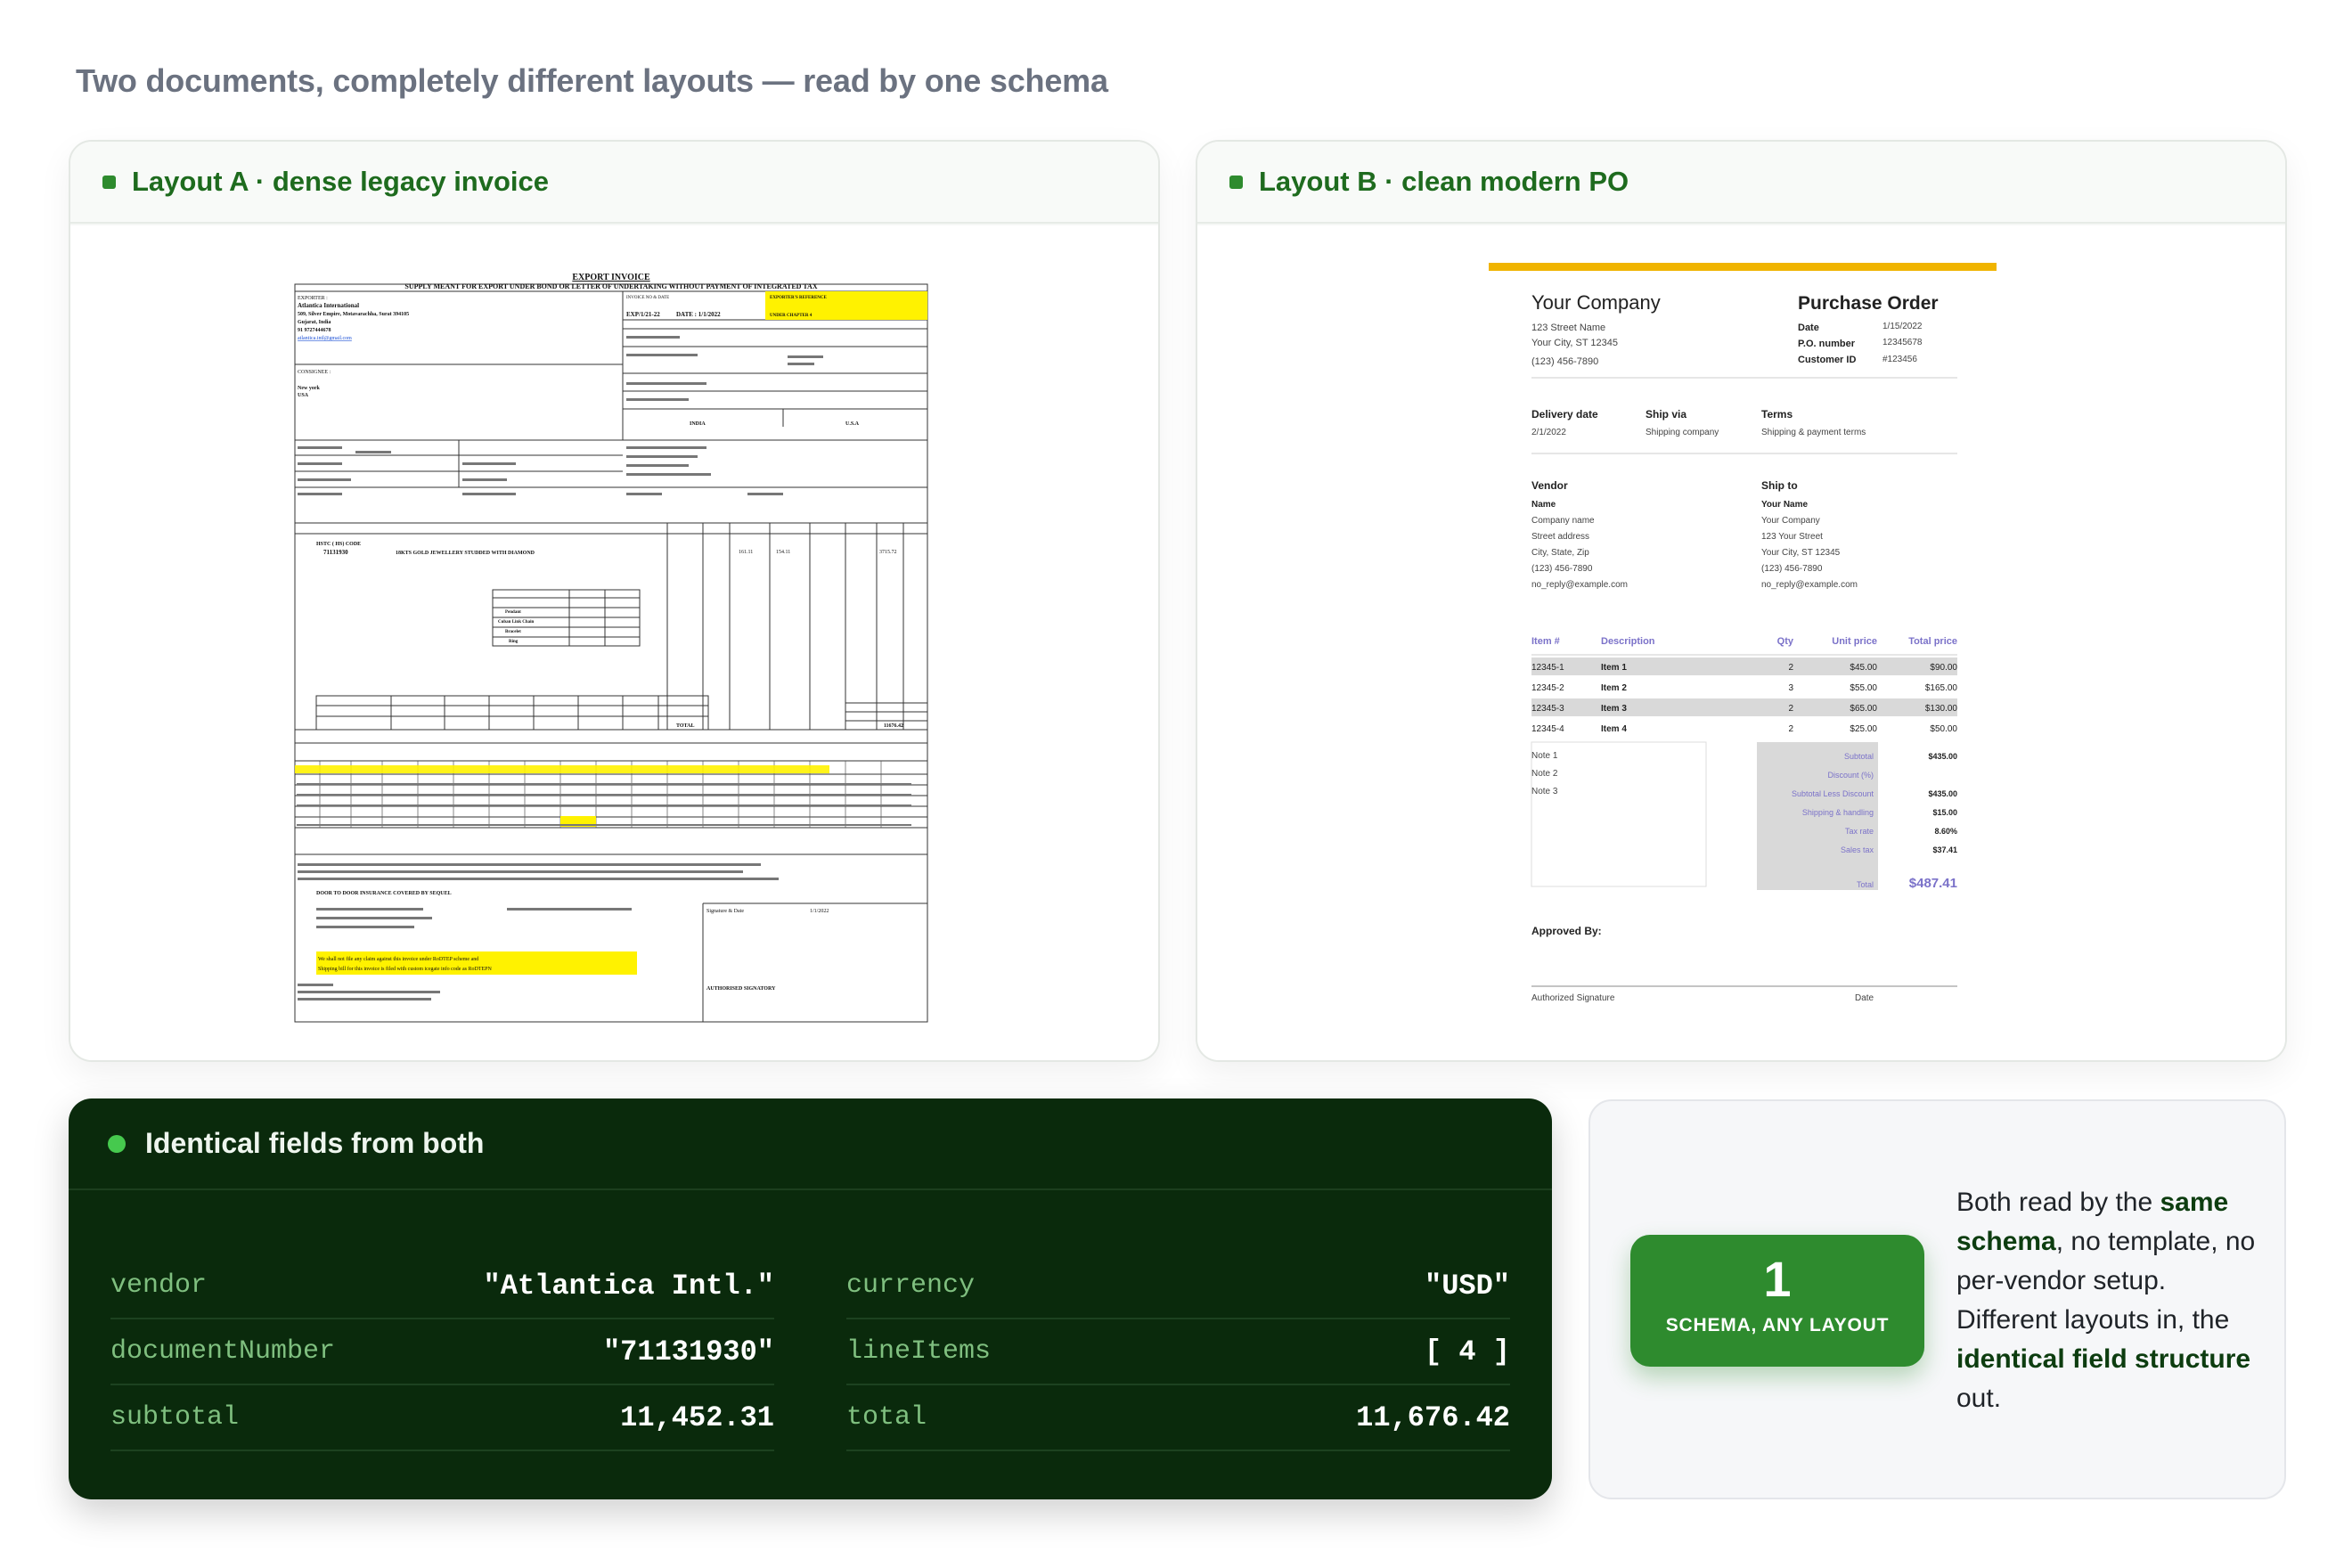 This screenshot has height=1568, width=2352. I want to click on svg-text: City, State, Zip, so click(1560, 553).